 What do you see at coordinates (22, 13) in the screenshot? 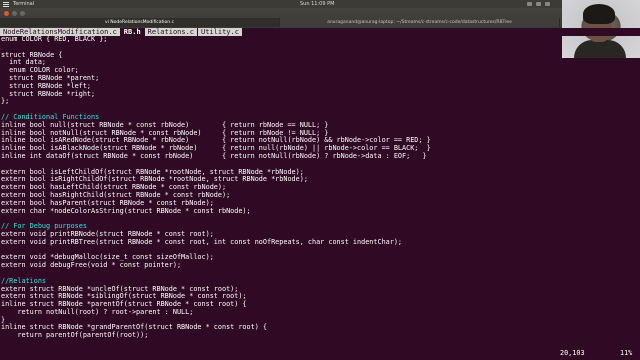
I see `maximize-icon` at bounding box center [22, 13].